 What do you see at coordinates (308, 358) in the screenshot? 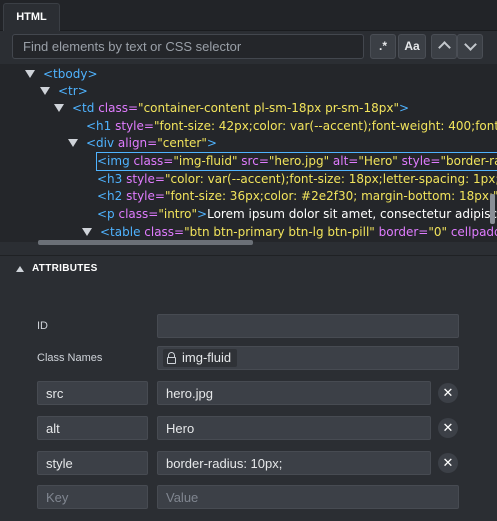
I see `class-names-field: img-fluid` at bounding box center [308, 358].